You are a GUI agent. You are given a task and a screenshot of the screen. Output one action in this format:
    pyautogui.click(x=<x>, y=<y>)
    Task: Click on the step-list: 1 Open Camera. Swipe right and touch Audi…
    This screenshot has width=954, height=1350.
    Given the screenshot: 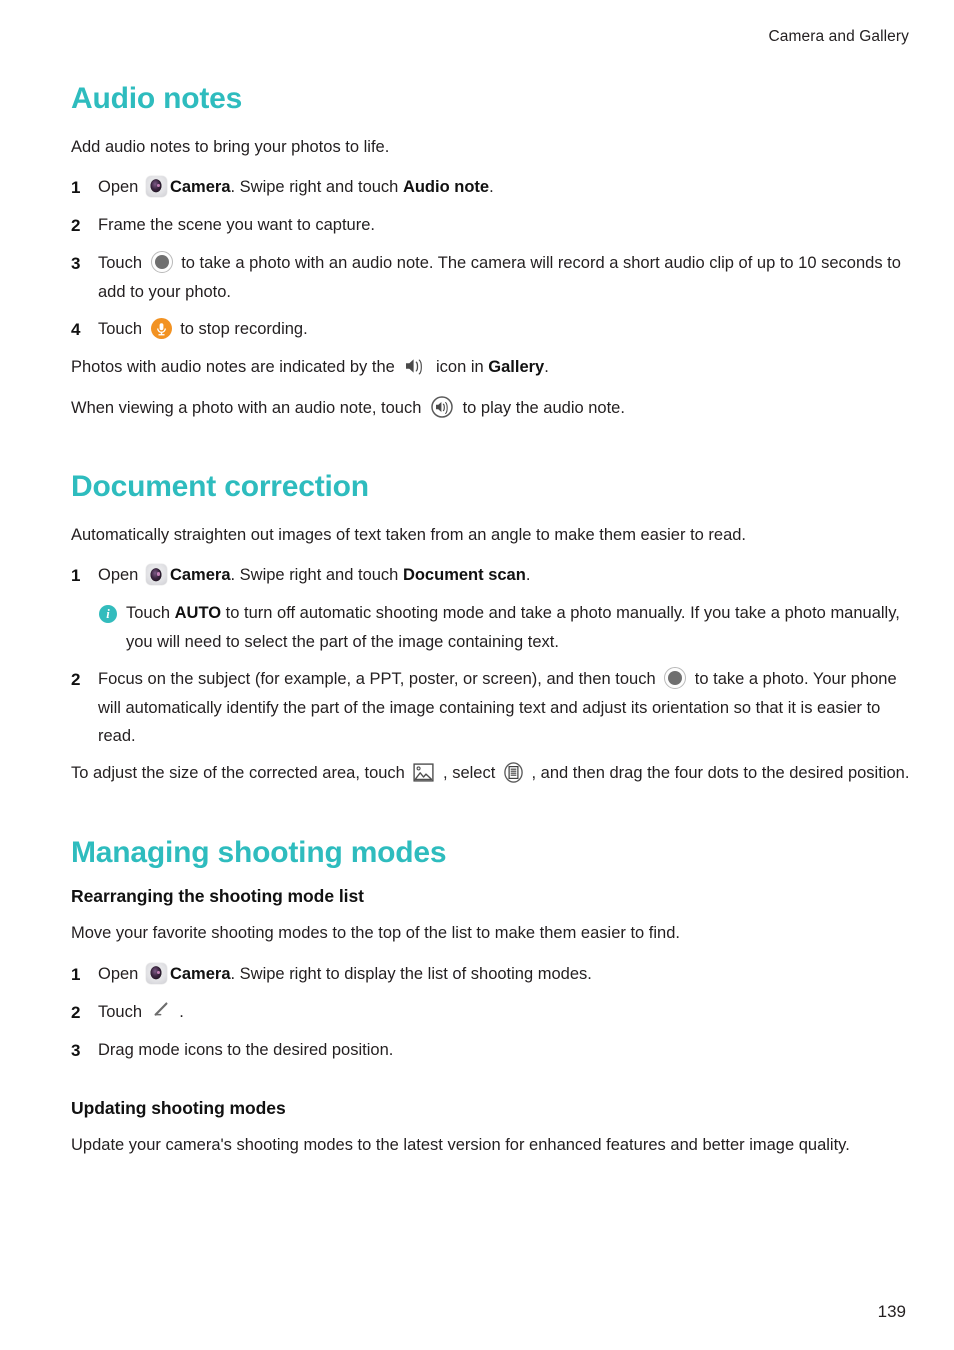 What is the action you would take?
    pyautogui.click(x=491, y=258)
    